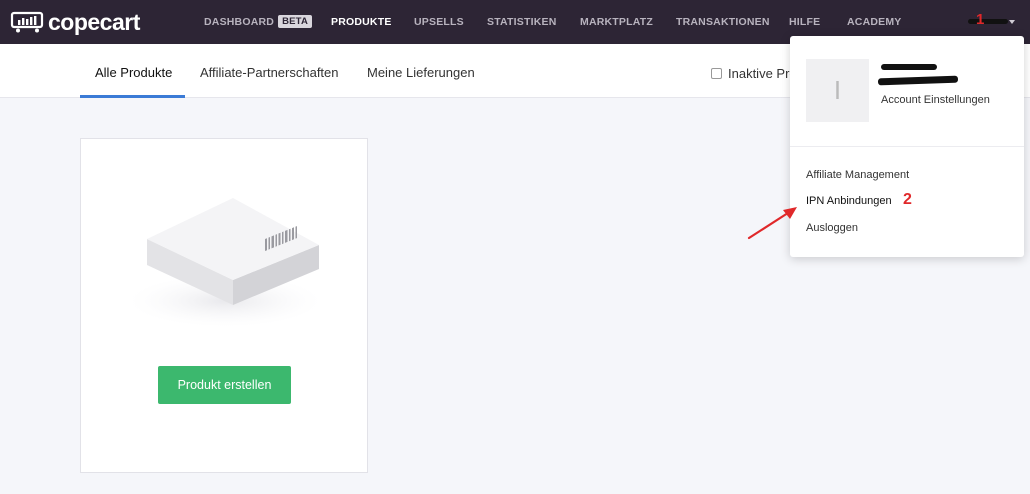 The width and height of the screenshot is (1030, 494). I want to click on active-tab-indicator, so click(132, 96).